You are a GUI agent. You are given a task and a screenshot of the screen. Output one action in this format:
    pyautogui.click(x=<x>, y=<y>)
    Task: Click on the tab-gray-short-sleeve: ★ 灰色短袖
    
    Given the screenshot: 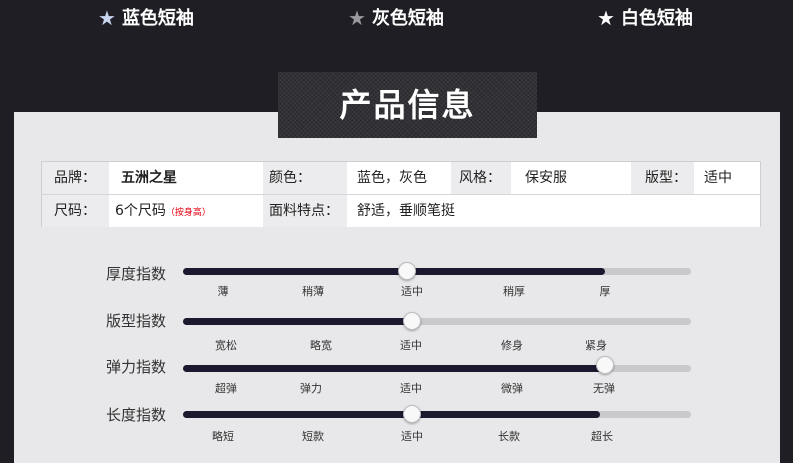 What is the action you would take?
    pyautogui.click(x=396, y=18)
    